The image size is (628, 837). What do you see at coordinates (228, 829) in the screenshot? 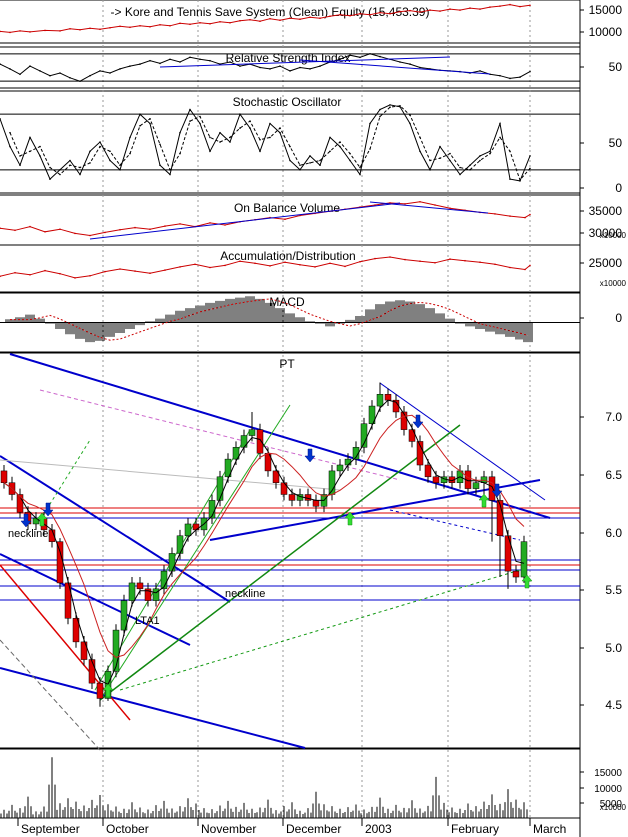
I see `x-tick-label: November` at bounding box center [228, 829].